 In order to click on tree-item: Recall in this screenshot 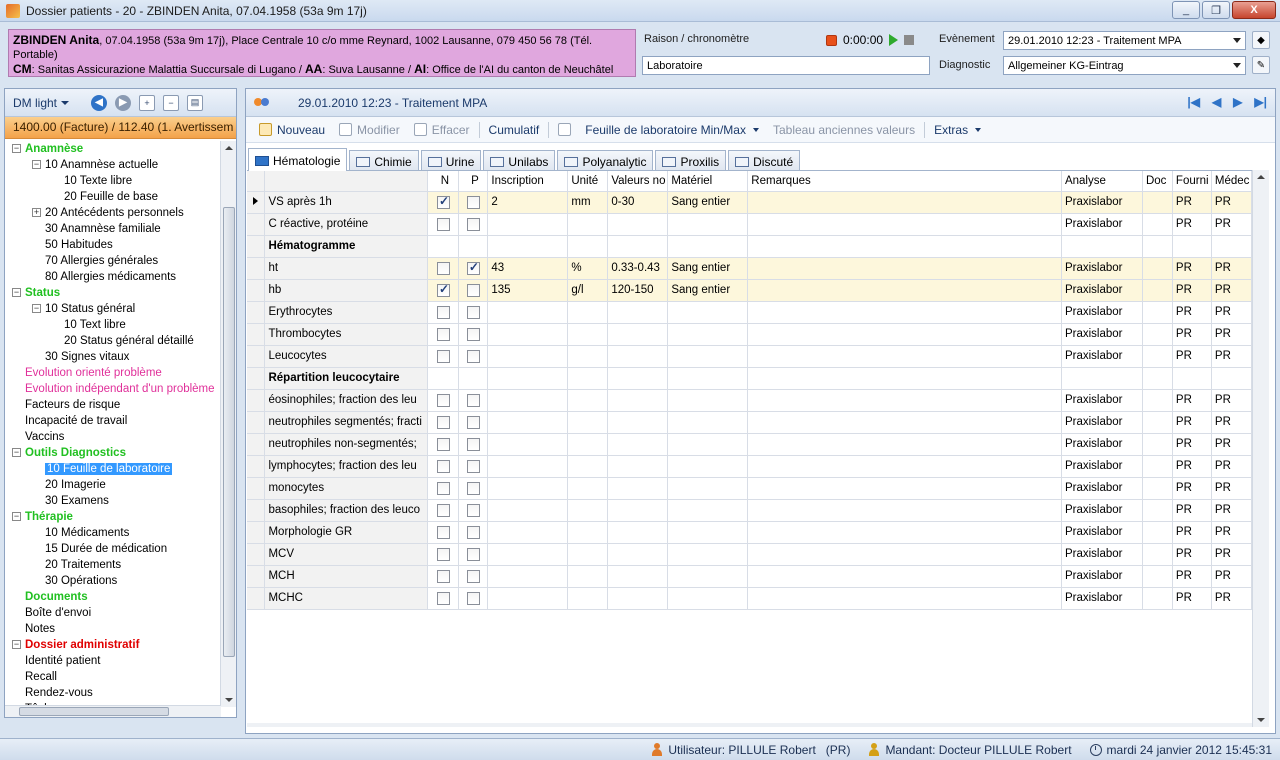, I will do `click(41, 677)`.